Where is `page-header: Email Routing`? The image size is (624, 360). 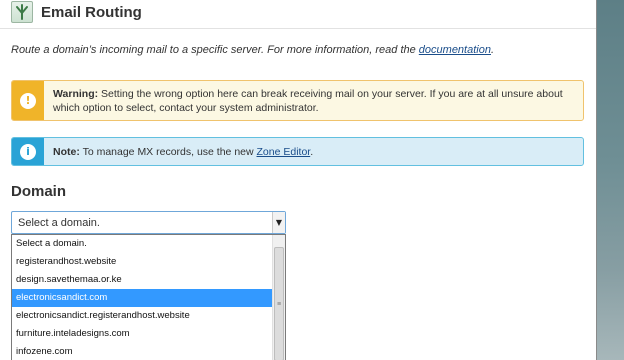
page-header: Email Routing is located at coordinates (76, 12).